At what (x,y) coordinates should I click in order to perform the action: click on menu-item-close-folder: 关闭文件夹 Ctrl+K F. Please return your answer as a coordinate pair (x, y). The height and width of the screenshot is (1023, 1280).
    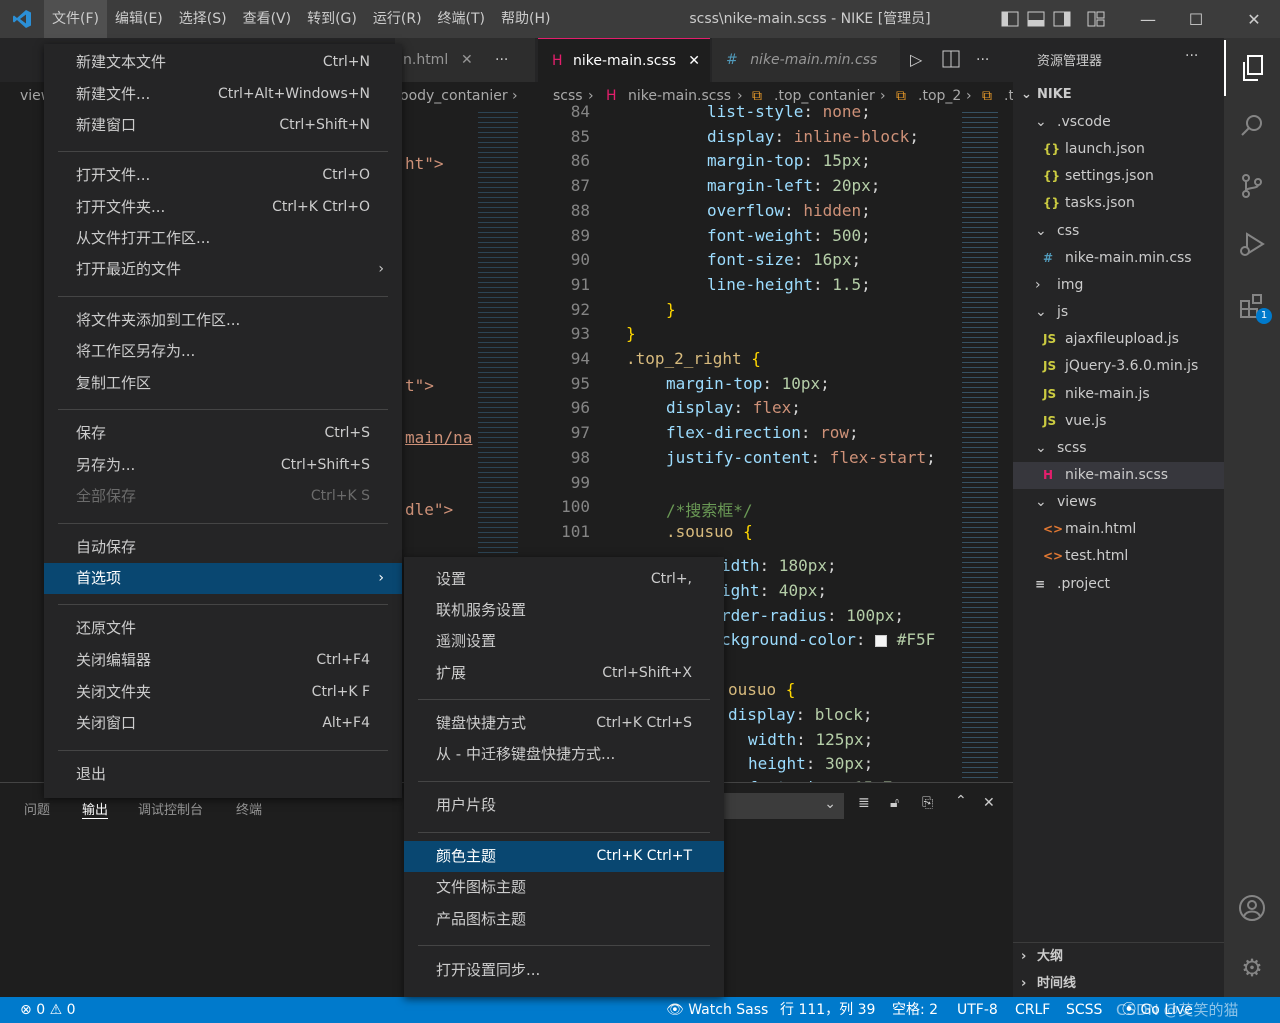
    Looking at the image, I should click on (223, 692).